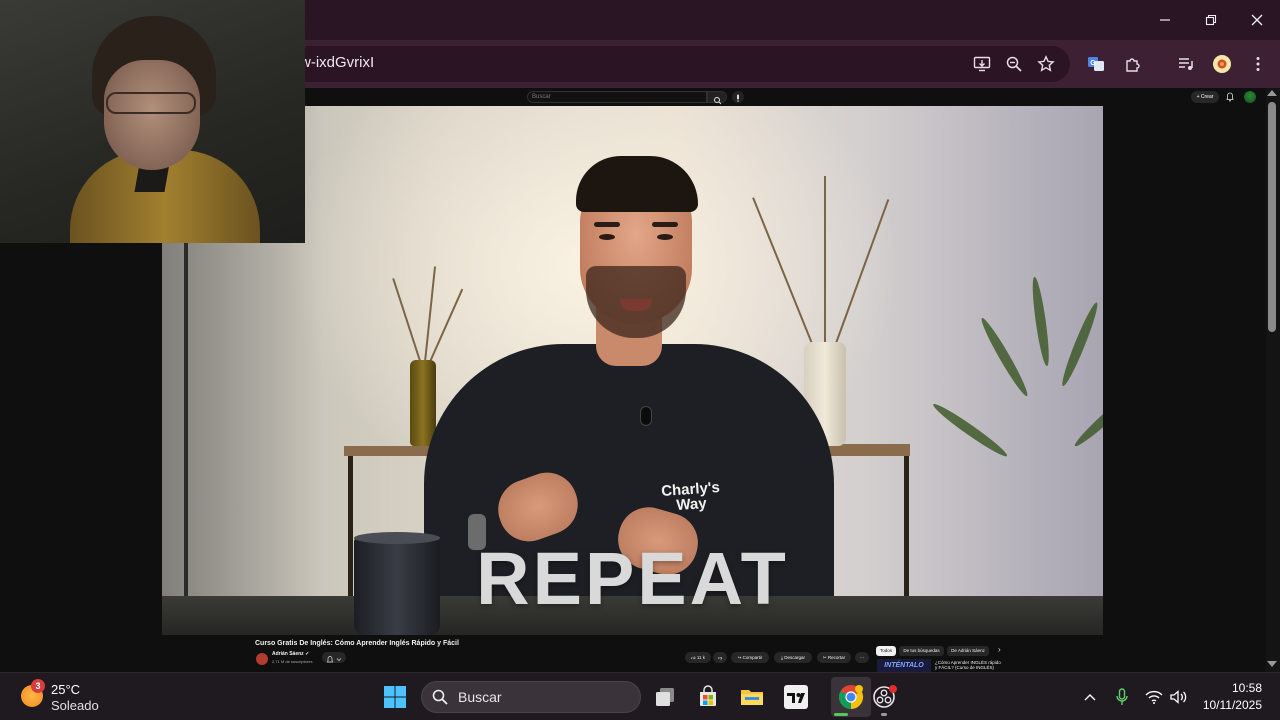 The width and height of the screenshot is (1280, 720). I want to click on minimize-icon, so click(1165, 20).